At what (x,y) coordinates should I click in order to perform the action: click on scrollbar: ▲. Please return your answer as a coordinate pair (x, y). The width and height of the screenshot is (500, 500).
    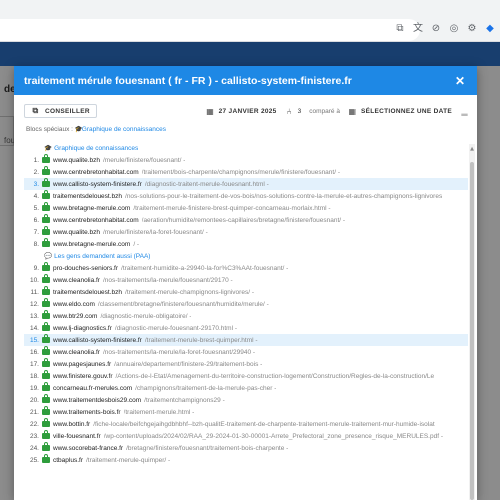
    Looking at the image, I should click on (472, 322).